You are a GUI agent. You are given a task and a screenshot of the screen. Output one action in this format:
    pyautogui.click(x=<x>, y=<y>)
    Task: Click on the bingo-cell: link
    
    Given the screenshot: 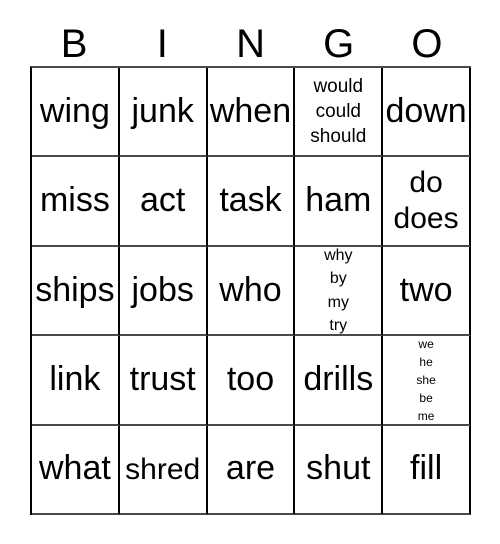 What is the action you would take?
    pyautogui.click(x=76, y=381)
    